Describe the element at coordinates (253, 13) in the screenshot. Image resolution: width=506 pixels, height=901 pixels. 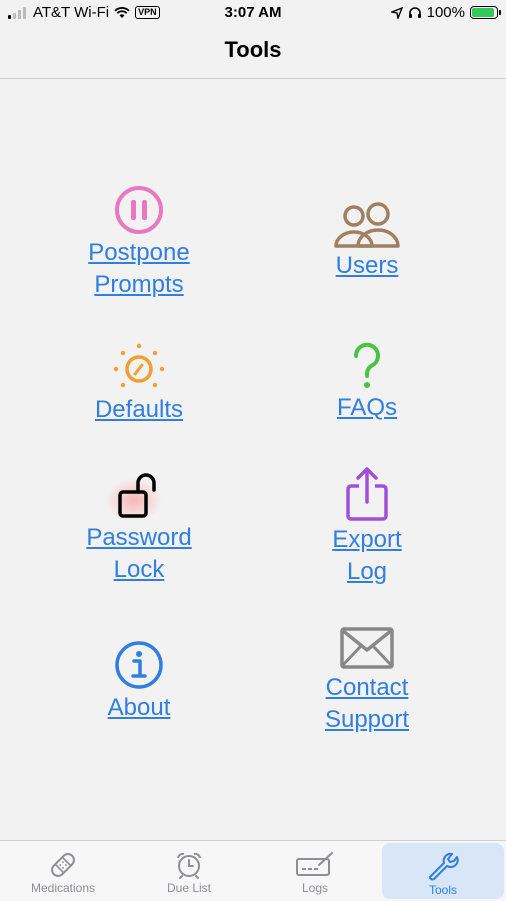
I see `status-bar: AT&T Wi-Fi VPN 3:07 AM 100%` at that location.